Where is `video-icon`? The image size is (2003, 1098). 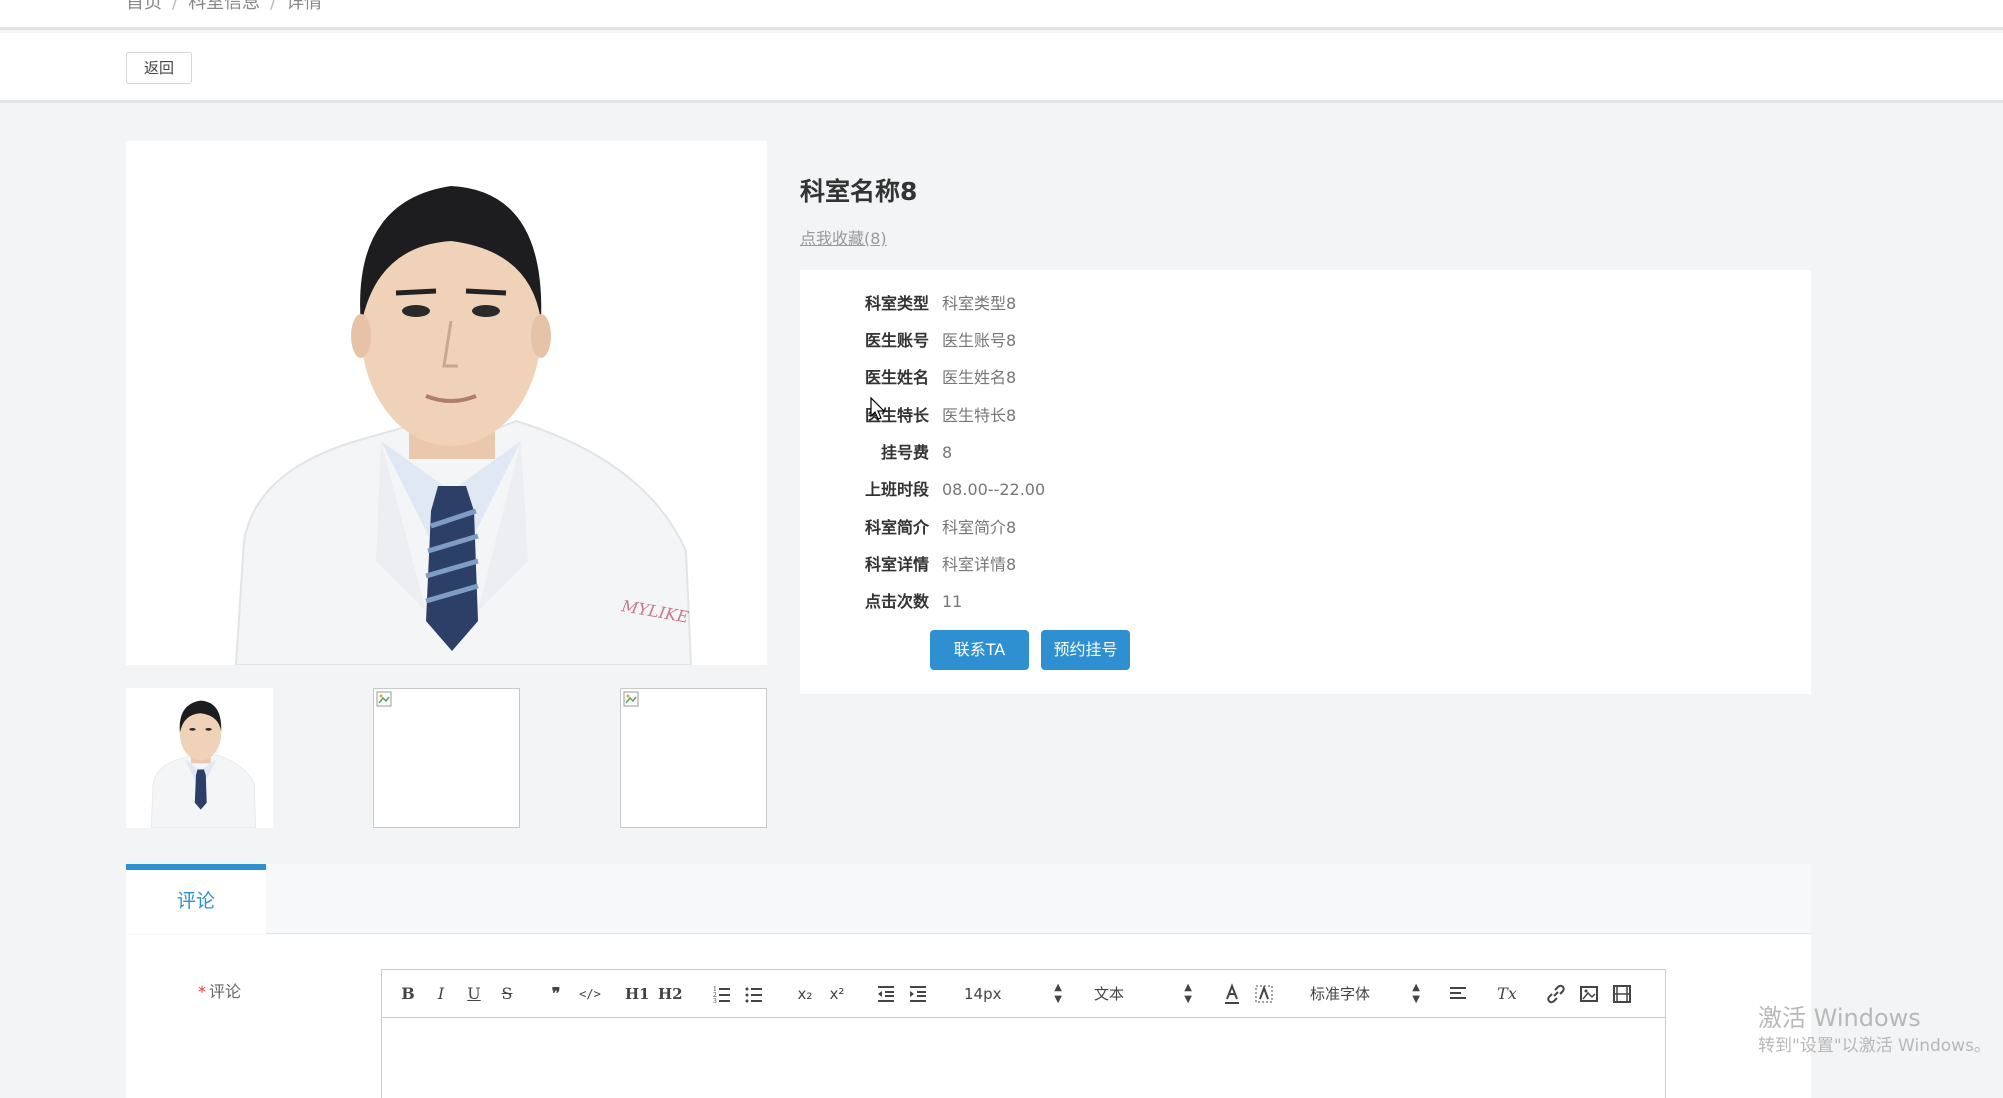 video-icon is located at coordinates (1622, 994).